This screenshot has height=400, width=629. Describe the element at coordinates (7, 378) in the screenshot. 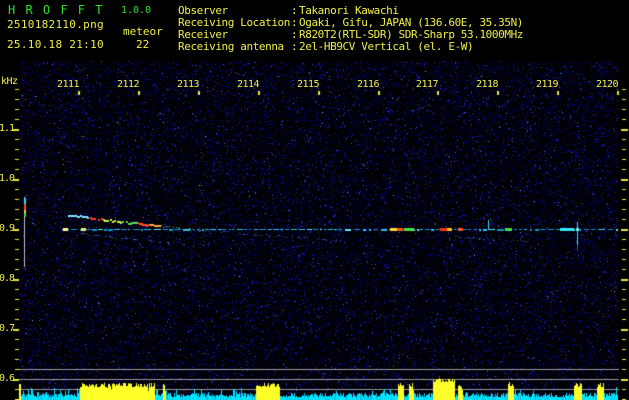

I see `freq-tick-label: 0.6` at that location.